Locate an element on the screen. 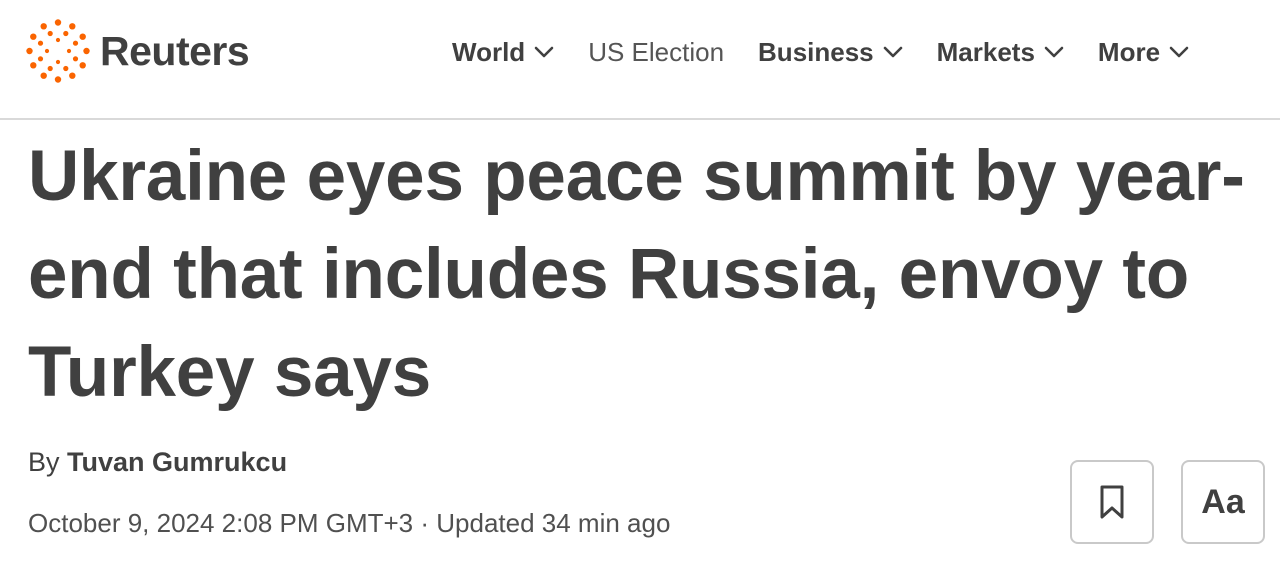  reuters-logo-text: Reuters is located at coordinates (175, 50).